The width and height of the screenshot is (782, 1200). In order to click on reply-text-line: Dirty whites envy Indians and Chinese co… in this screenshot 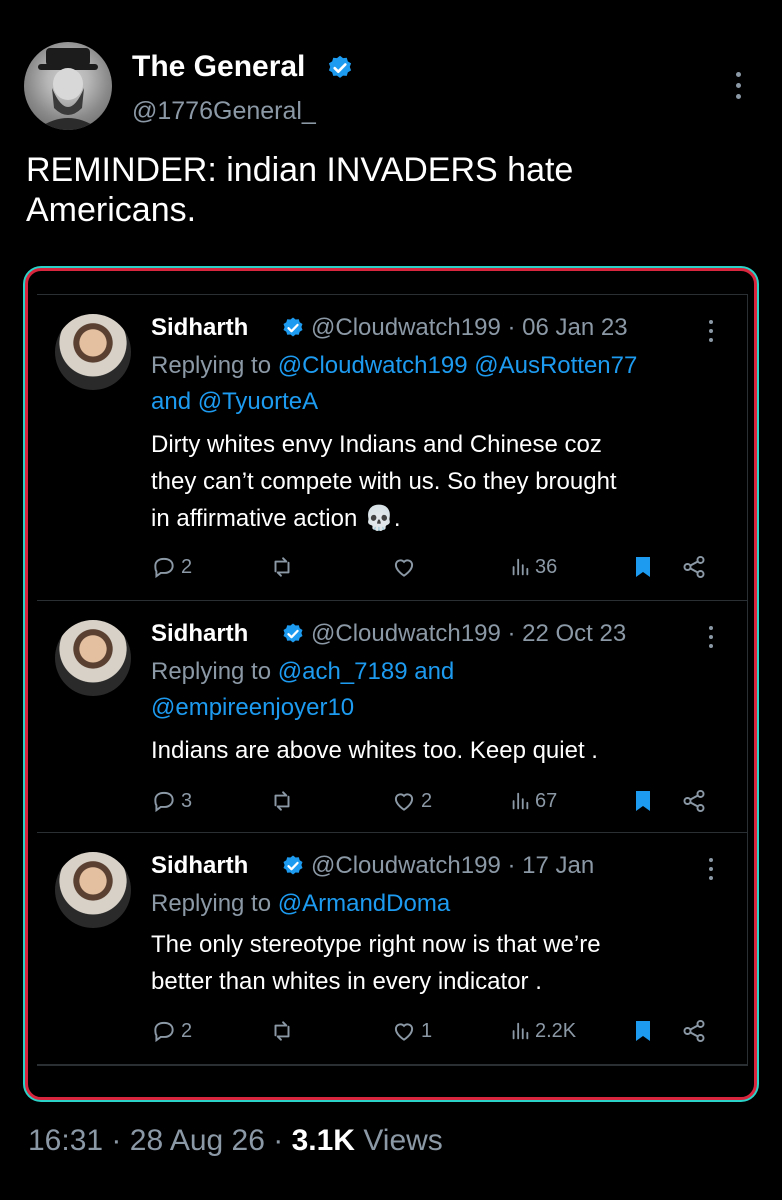, I will do `click(376, 444)`.